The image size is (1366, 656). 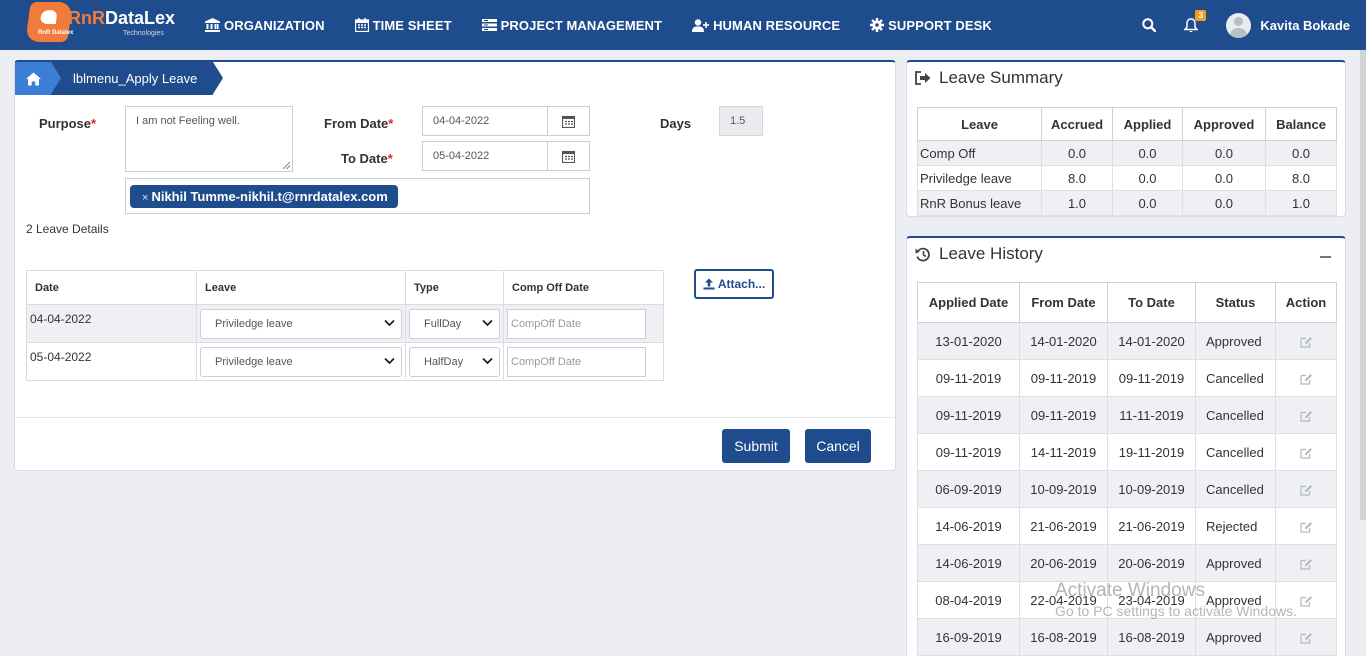 What do you see at coordinates (454, 287) in the screenshot?
I see `column-header-type: Type` at bounding box center [454, 287].